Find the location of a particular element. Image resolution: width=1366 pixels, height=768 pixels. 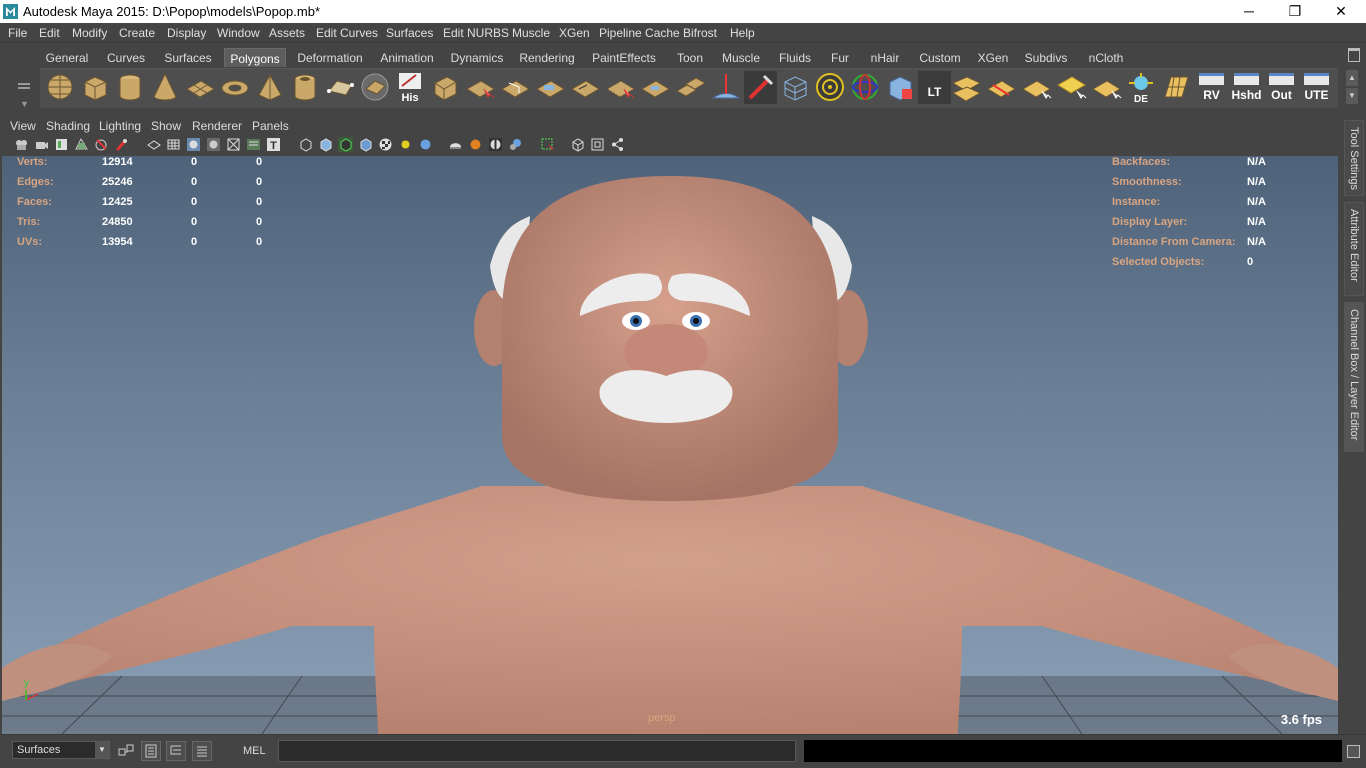

bounding-box-icon is located at coordinates (213, 144).